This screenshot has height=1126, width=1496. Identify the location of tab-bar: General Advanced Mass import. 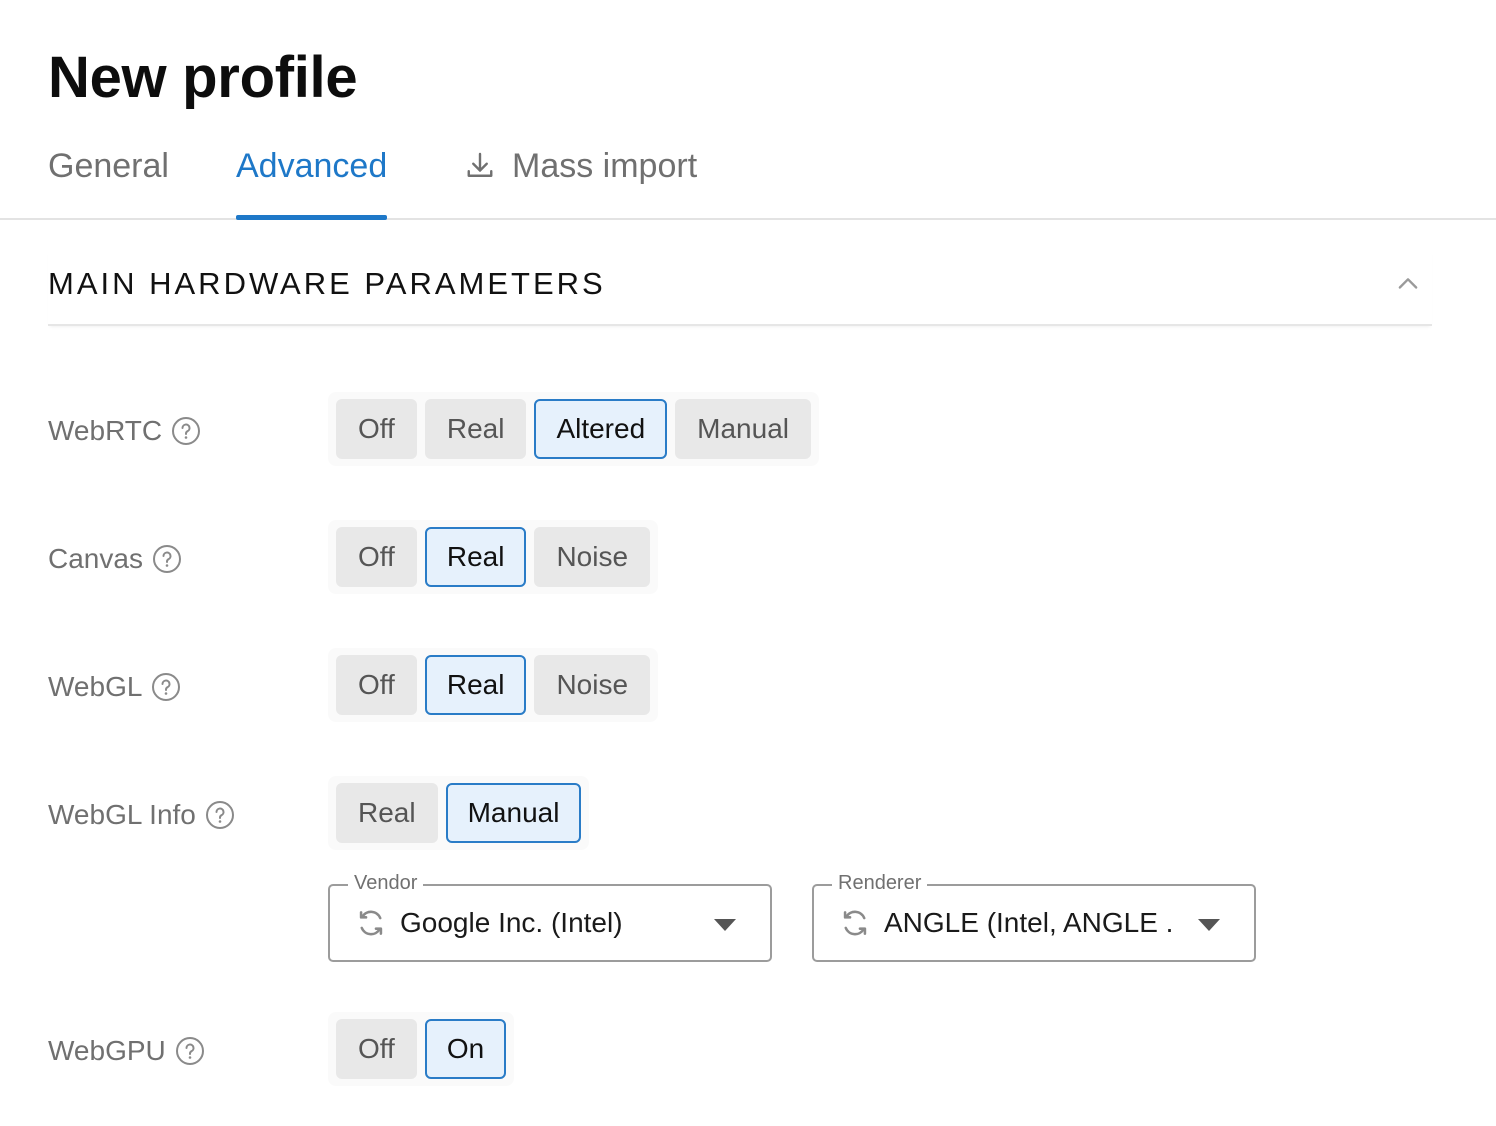
(748, 175).